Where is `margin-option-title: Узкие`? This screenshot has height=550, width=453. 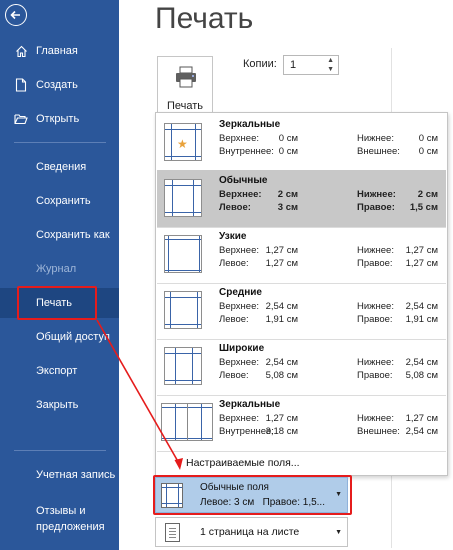
margin-option-title: Узкие is located at coordinates (233, 236).